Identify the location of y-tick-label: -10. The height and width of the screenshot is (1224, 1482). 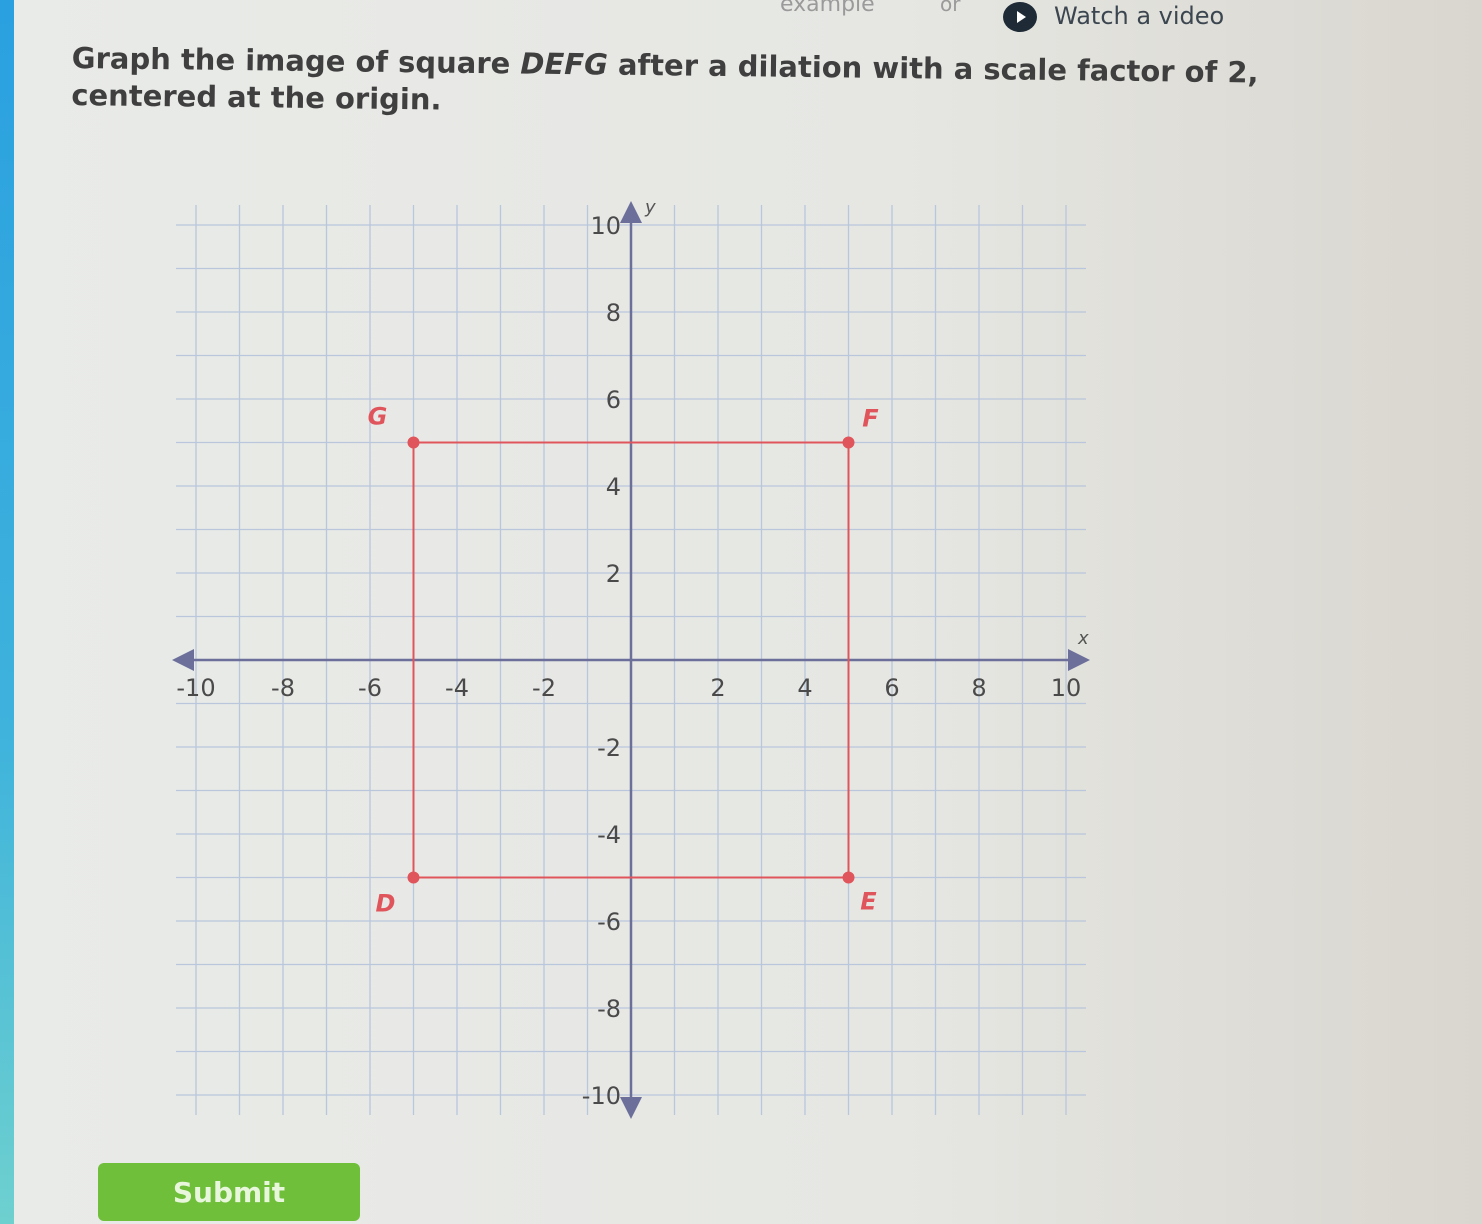
(601, 1096).